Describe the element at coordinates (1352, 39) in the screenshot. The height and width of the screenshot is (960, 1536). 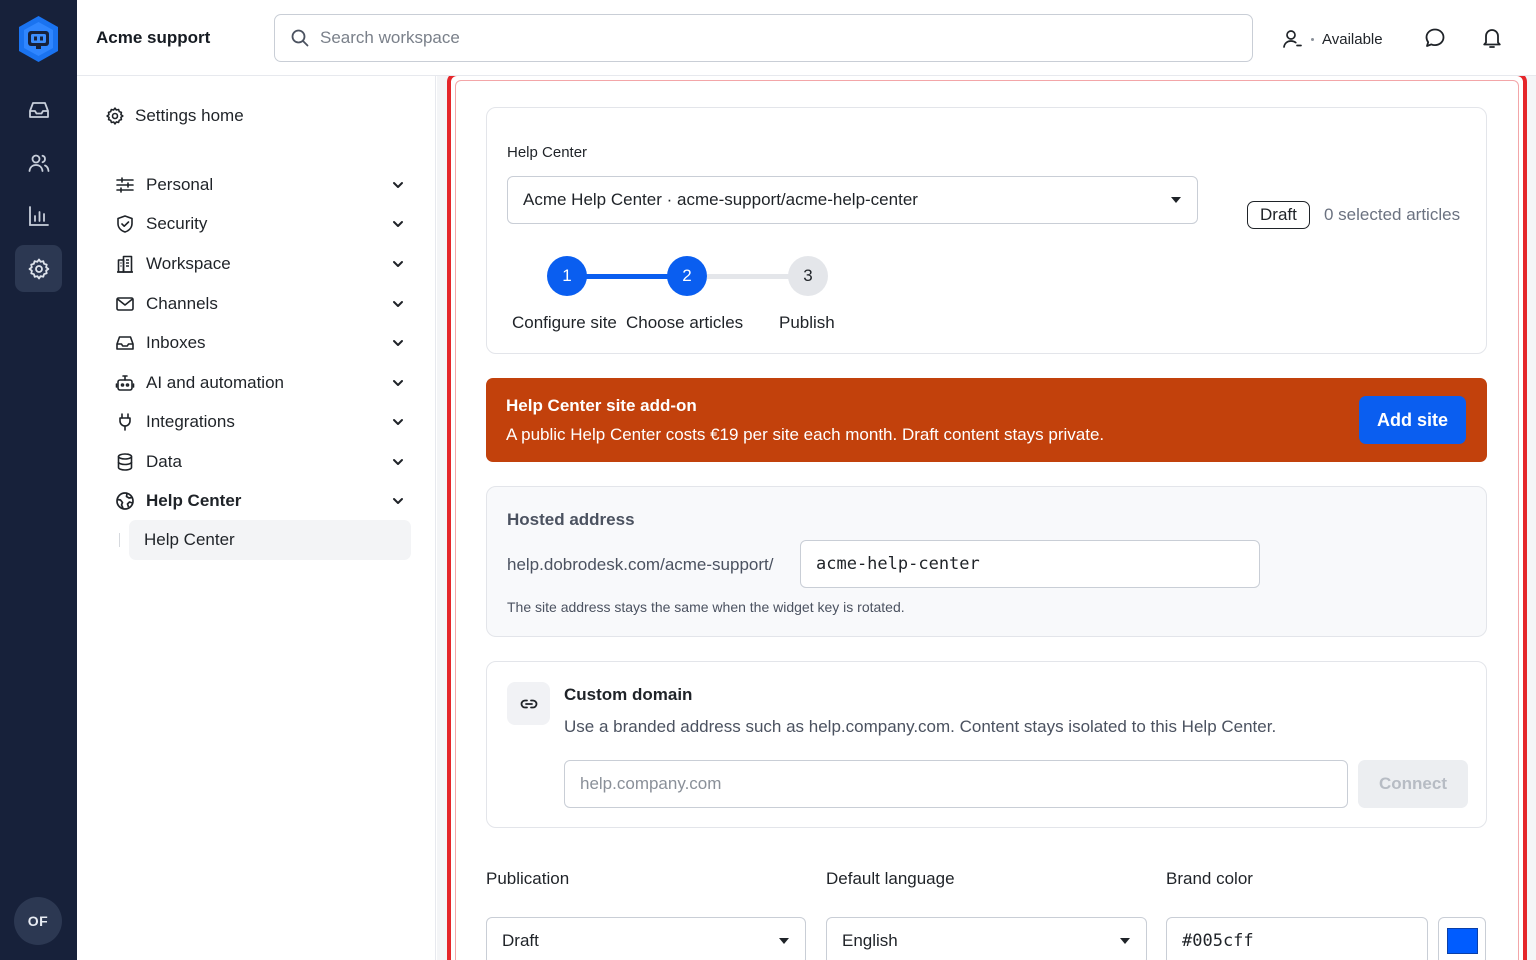
I see `presence-label: Available` at that location.